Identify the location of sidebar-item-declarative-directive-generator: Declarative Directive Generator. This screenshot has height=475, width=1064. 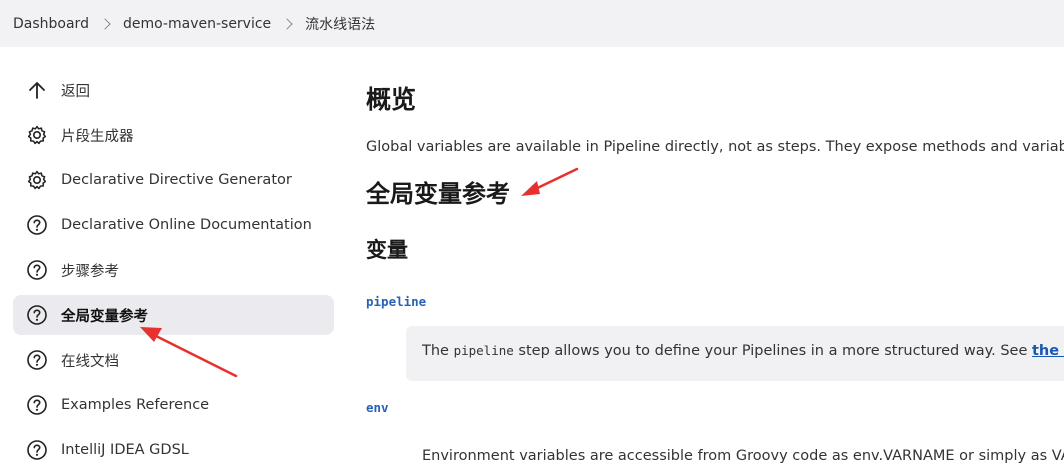
(173, 180).